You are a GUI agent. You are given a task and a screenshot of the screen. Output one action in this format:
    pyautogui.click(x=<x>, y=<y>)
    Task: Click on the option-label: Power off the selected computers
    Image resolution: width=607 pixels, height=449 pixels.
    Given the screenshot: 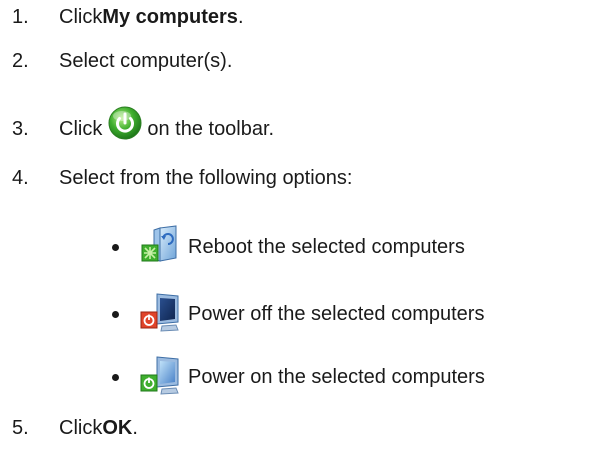 What is the action you would take?
    pyautogui.click(x=336, y=313)
    